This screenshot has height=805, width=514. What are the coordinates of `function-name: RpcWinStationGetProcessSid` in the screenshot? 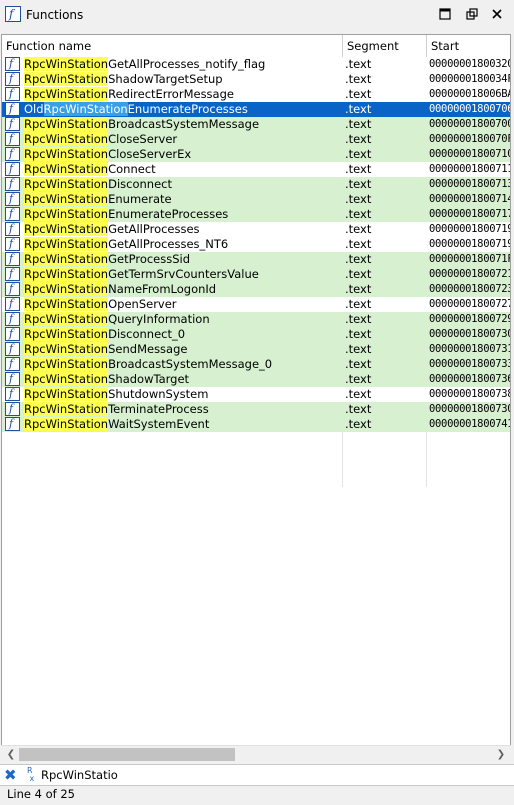 It's located at (107, 259).